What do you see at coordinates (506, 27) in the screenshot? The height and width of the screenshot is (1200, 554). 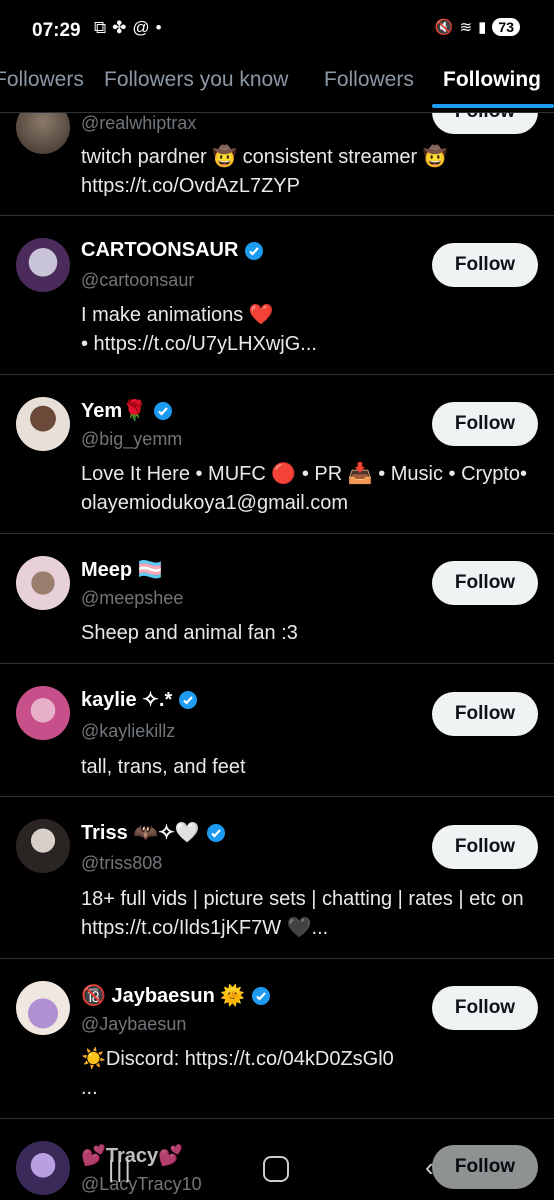 I see `battery-indicator: 73` at bounding box center [506, 27].